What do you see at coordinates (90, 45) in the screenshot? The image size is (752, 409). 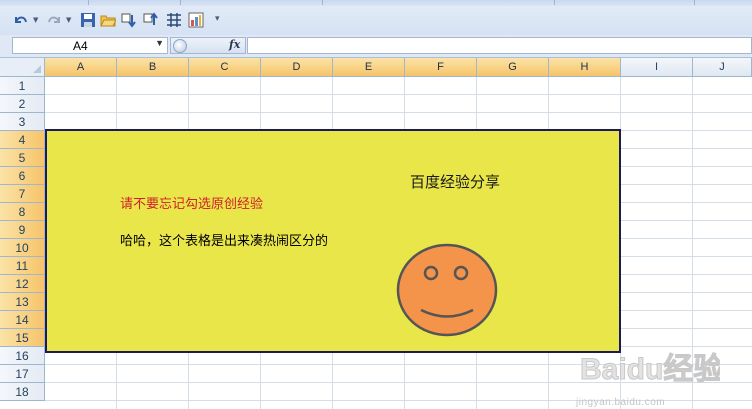 I see `name-box: A4 ▼` at bounding box center [90, 45].